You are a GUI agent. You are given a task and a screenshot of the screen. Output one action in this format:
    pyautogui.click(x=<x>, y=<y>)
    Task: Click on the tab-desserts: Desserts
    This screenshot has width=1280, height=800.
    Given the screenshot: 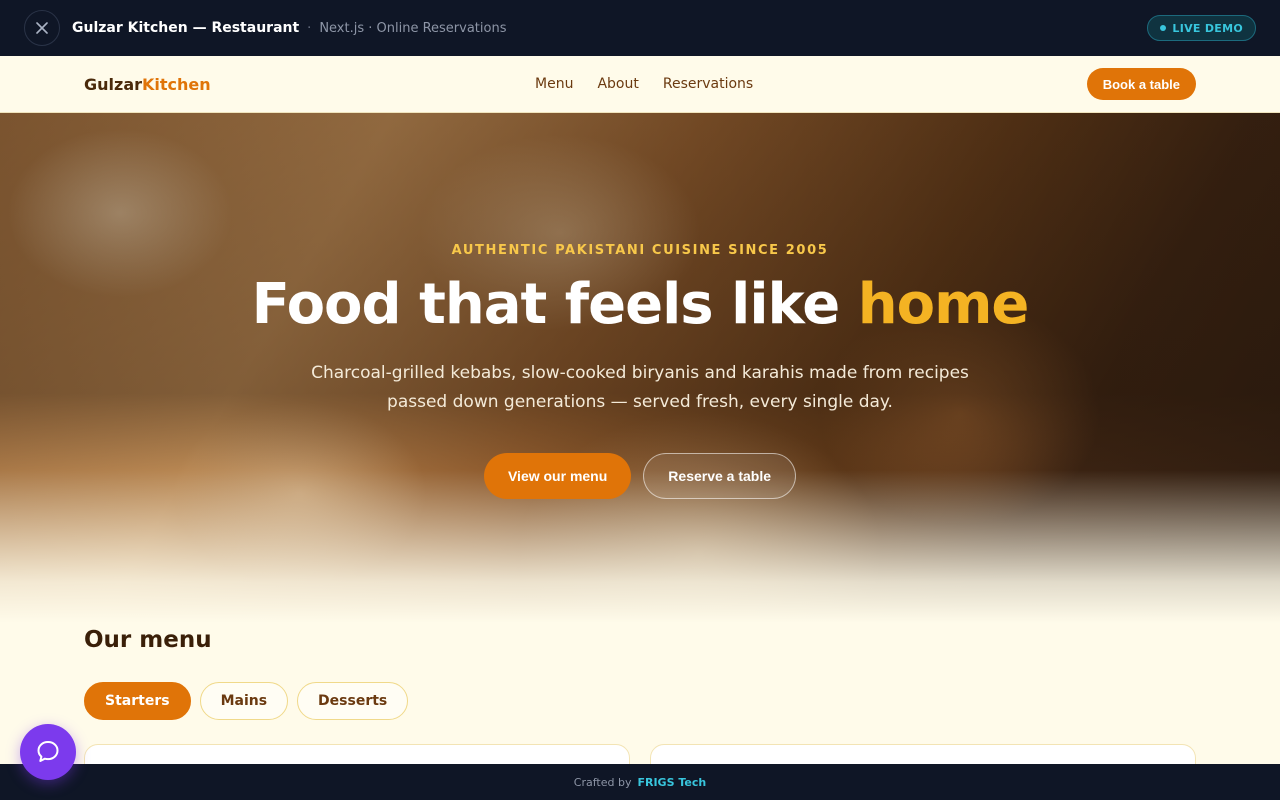 What is the action you would take?
    pyautogui.click(x=353, y=701)
    